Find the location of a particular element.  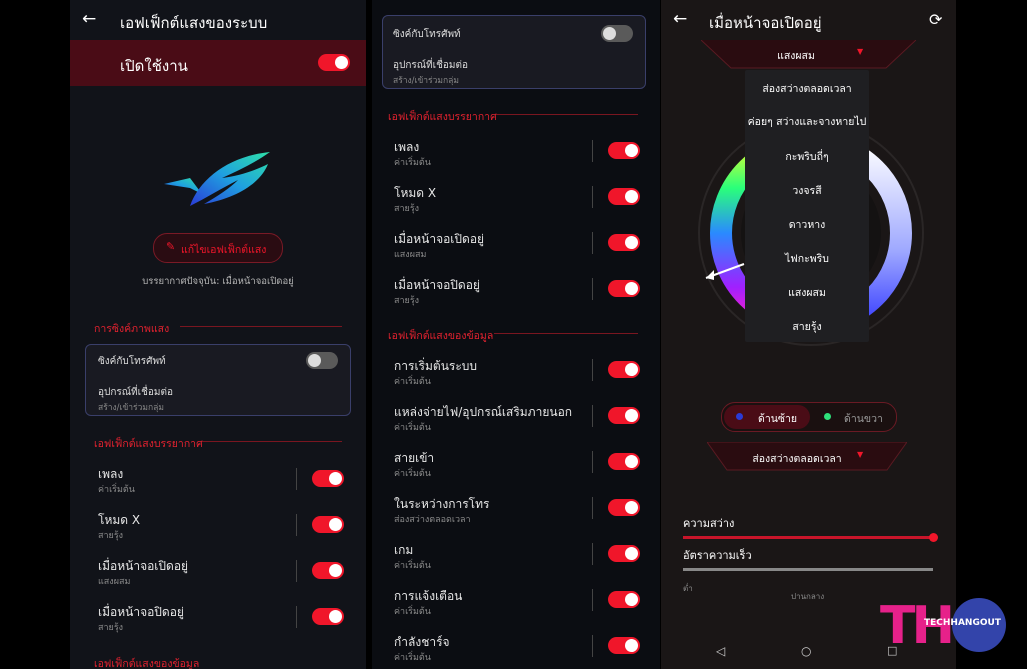

brightness-slider is located at coordinates (810, 537).